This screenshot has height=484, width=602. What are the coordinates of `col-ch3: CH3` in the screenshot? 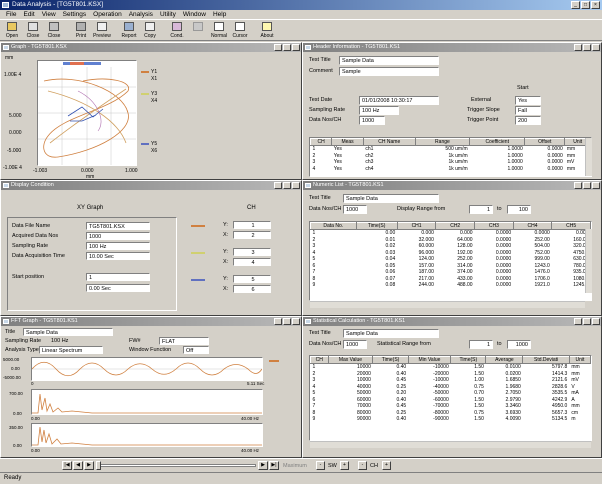 It's located at (494, 226).